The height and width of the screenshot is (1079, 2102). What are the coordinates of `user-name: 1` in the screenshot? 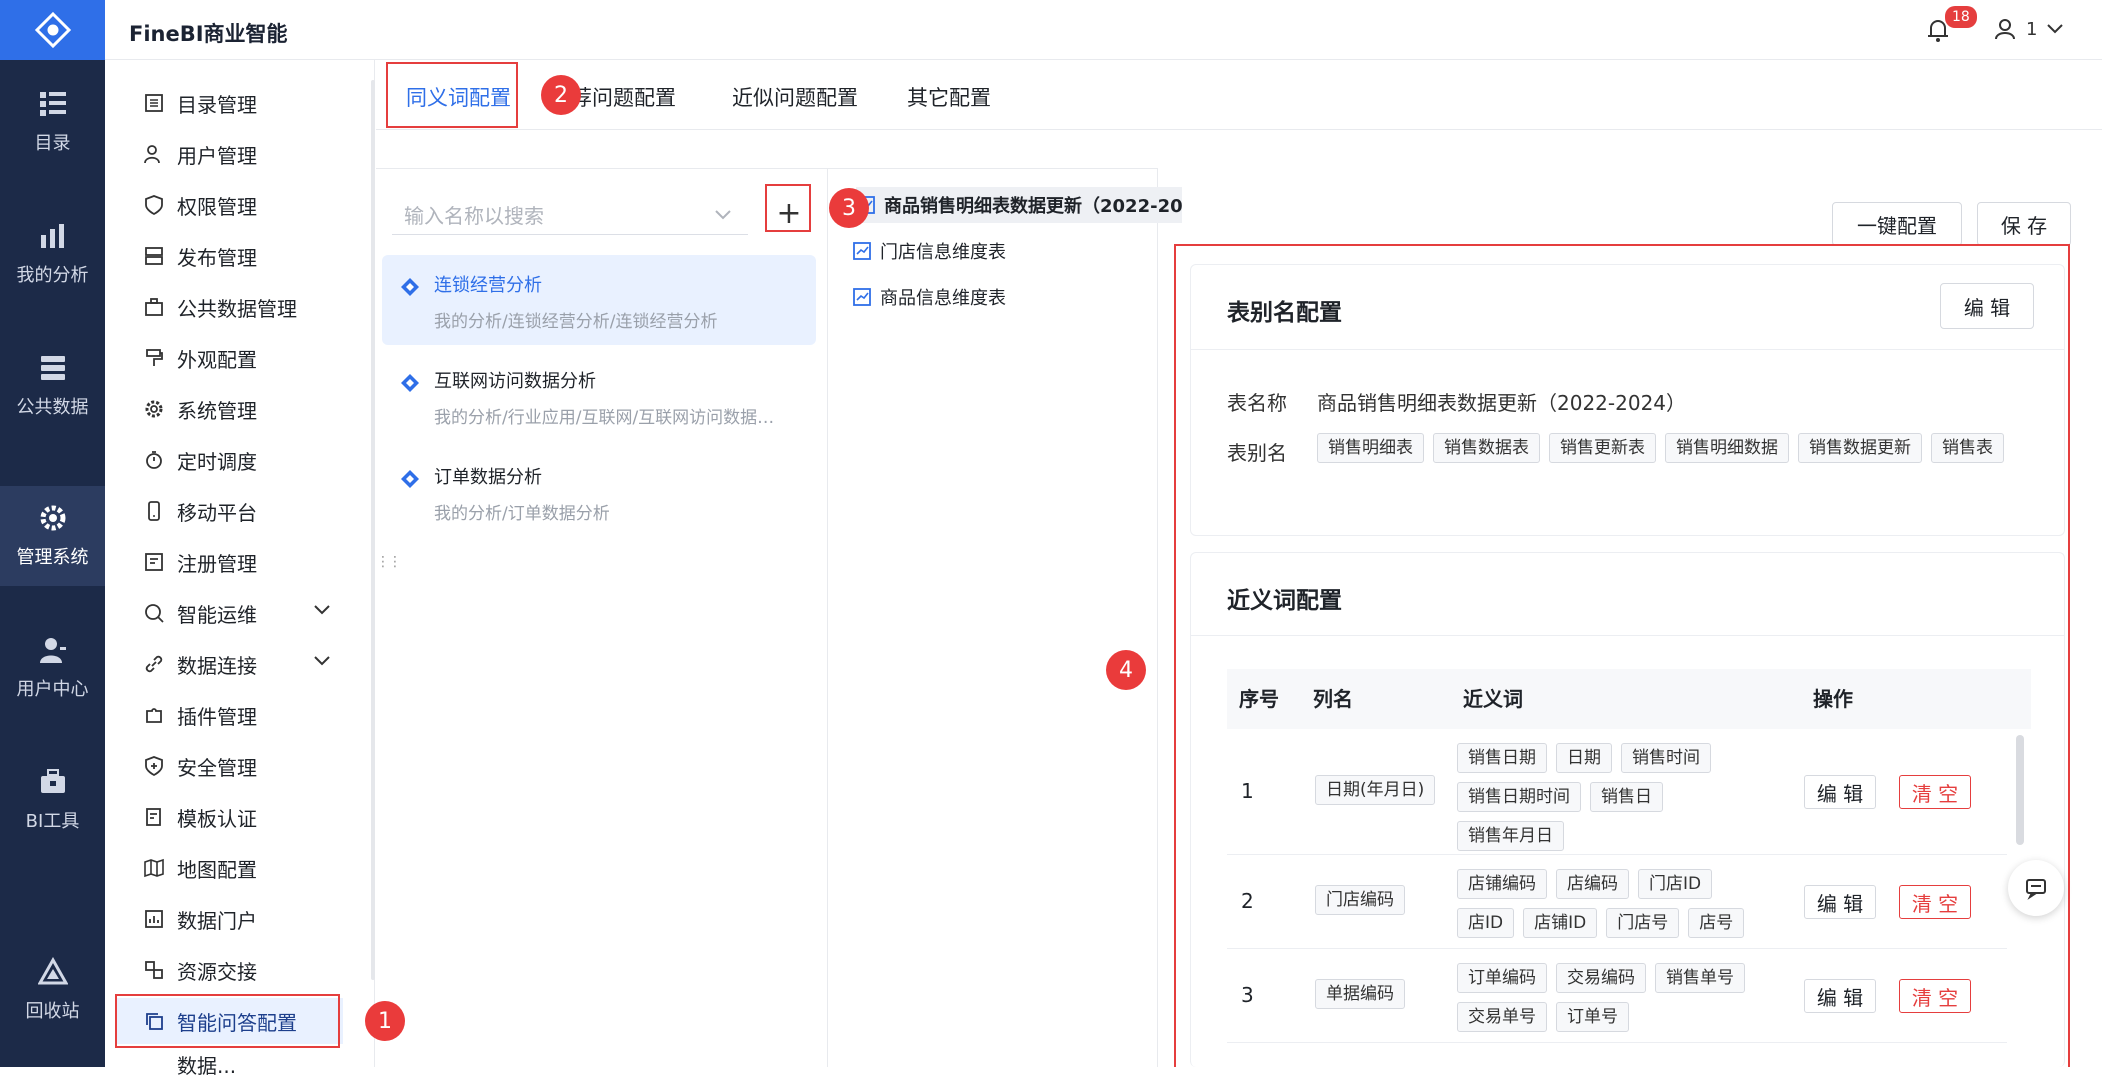 It's located at (2032, 29).